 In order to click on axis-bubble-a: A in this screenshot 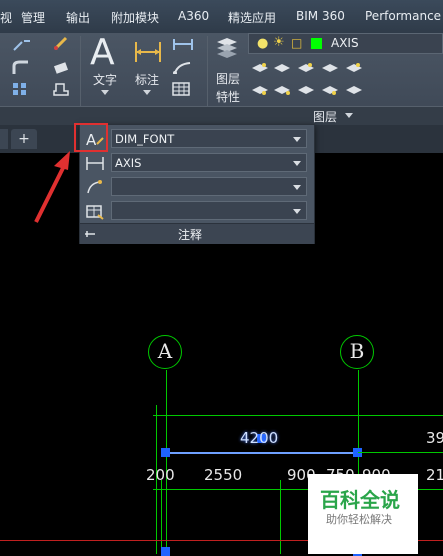, I will do `click(165, 352)`.